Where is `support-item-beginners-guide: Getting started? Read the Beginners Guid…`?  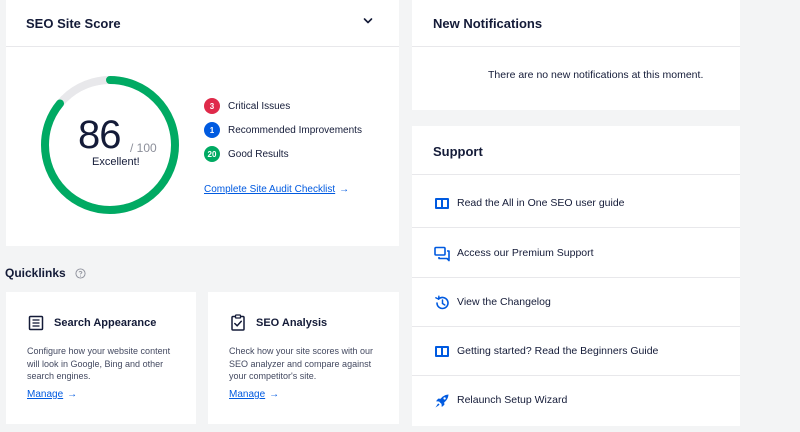 support-item-beginners-guide: Getting started? Read the Beginners Guid… is located at coordinates (576, 351).